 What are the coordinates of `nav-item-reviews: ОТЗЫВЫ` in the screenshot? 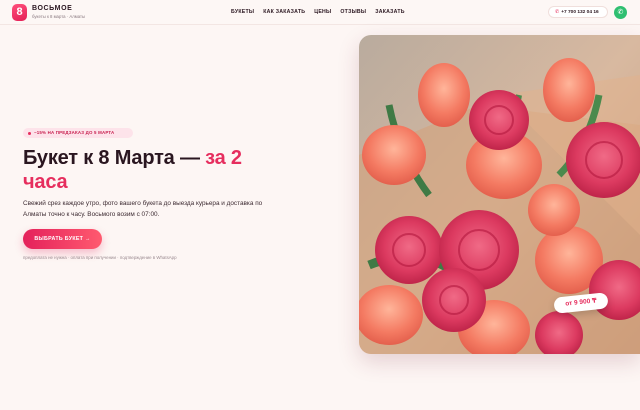 It's located at (353, 12).